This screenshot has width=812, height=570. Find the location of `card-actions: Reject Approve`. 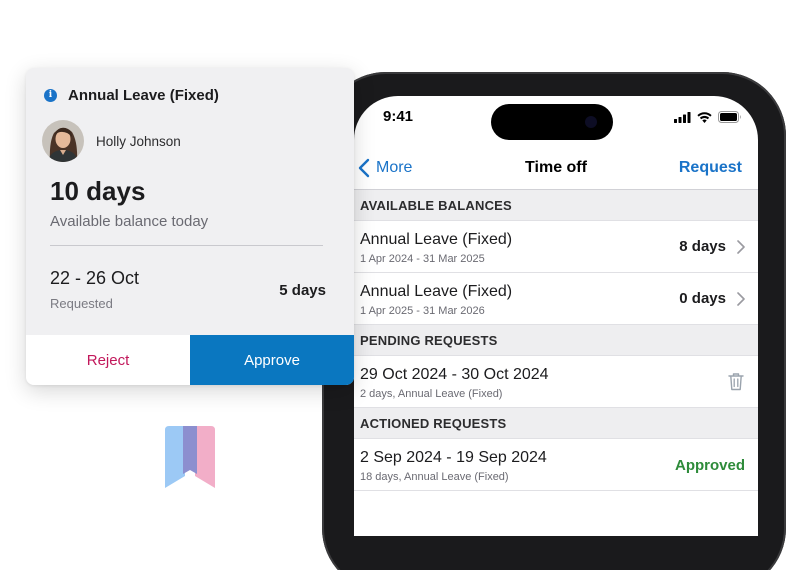

card-actions: Reject Approve is located at coordinates (190, 360).